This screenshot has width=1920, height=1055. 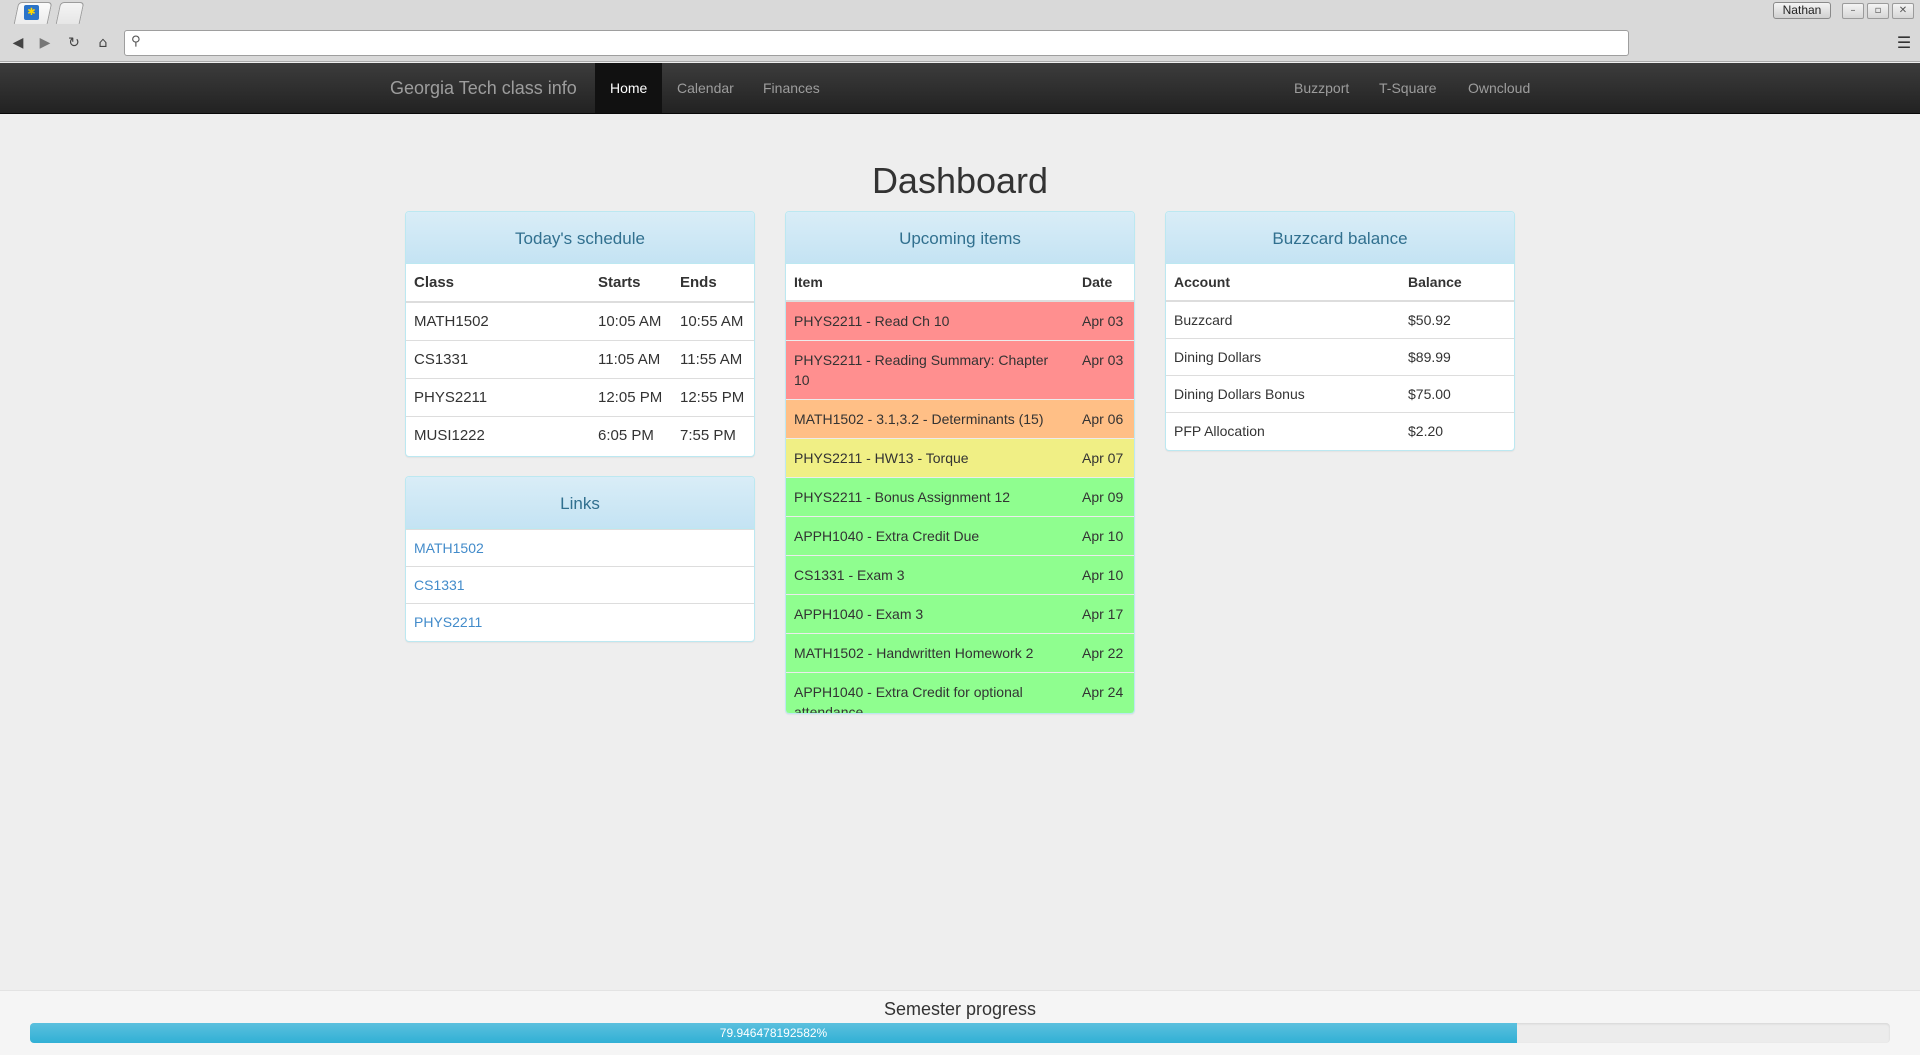 I want to click on progress-bar-fill: 79.946478192582%, so click(x=773, y=1033).